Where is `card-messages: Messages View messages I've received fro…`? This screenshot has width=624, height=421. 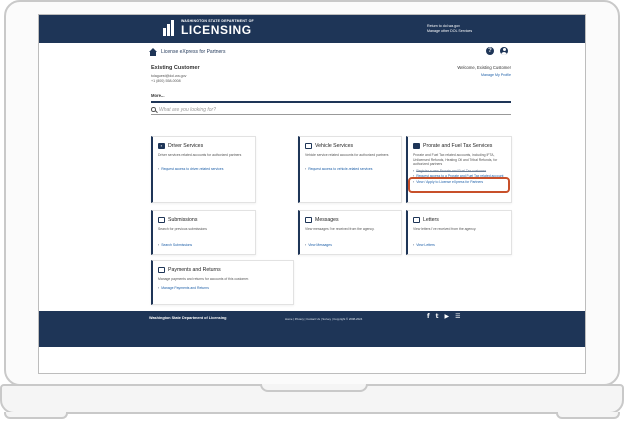 card-messages: Messages View messages I've received fro… is located at coordinates (350, 232).